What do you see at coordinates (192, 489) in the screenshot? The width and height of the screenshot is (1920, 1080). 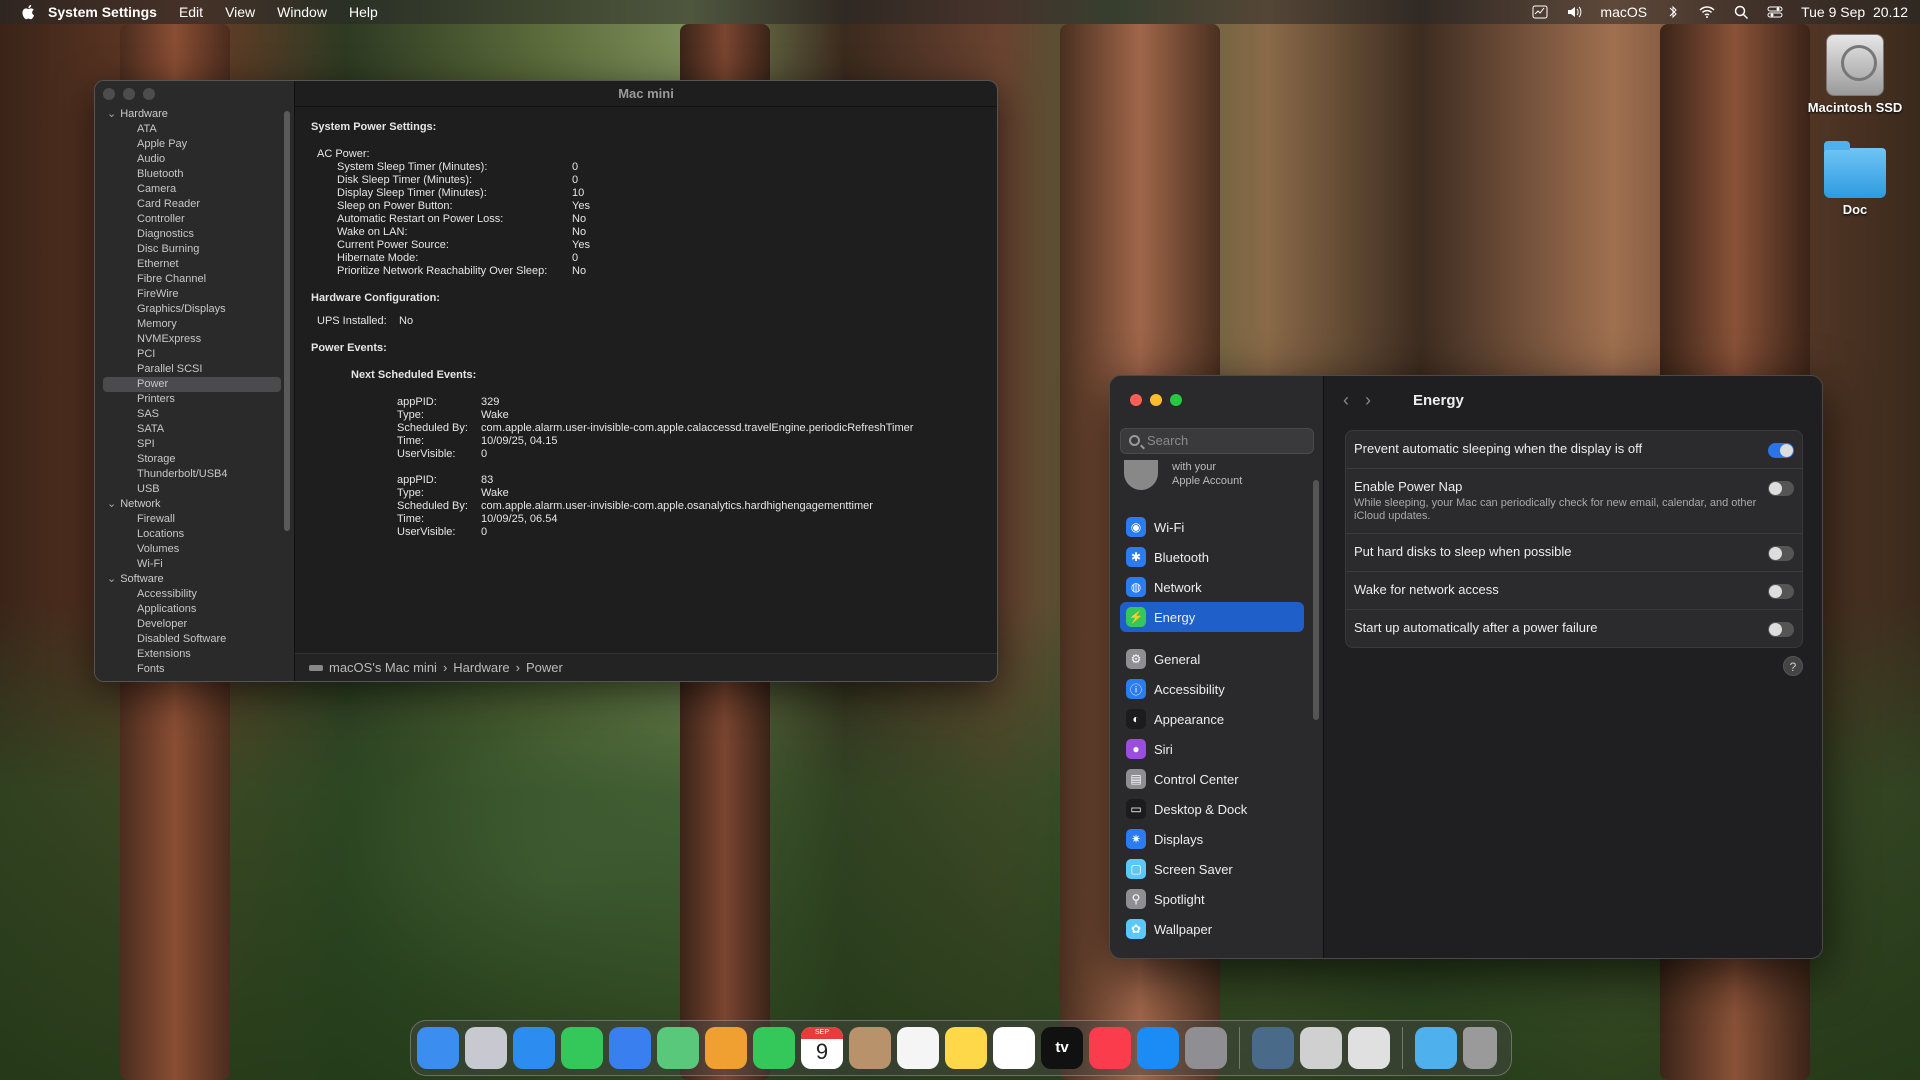 I see `tree-item: USB` at bounding box center [192, 489].